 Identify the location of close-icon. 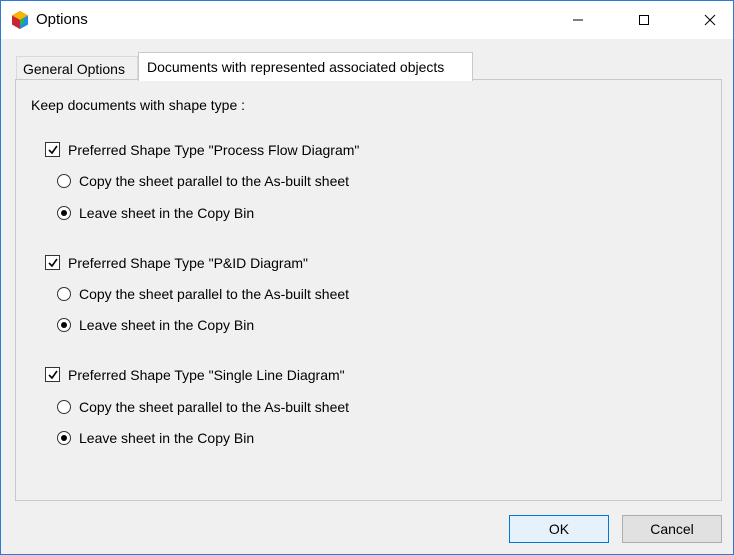
(710, 20).